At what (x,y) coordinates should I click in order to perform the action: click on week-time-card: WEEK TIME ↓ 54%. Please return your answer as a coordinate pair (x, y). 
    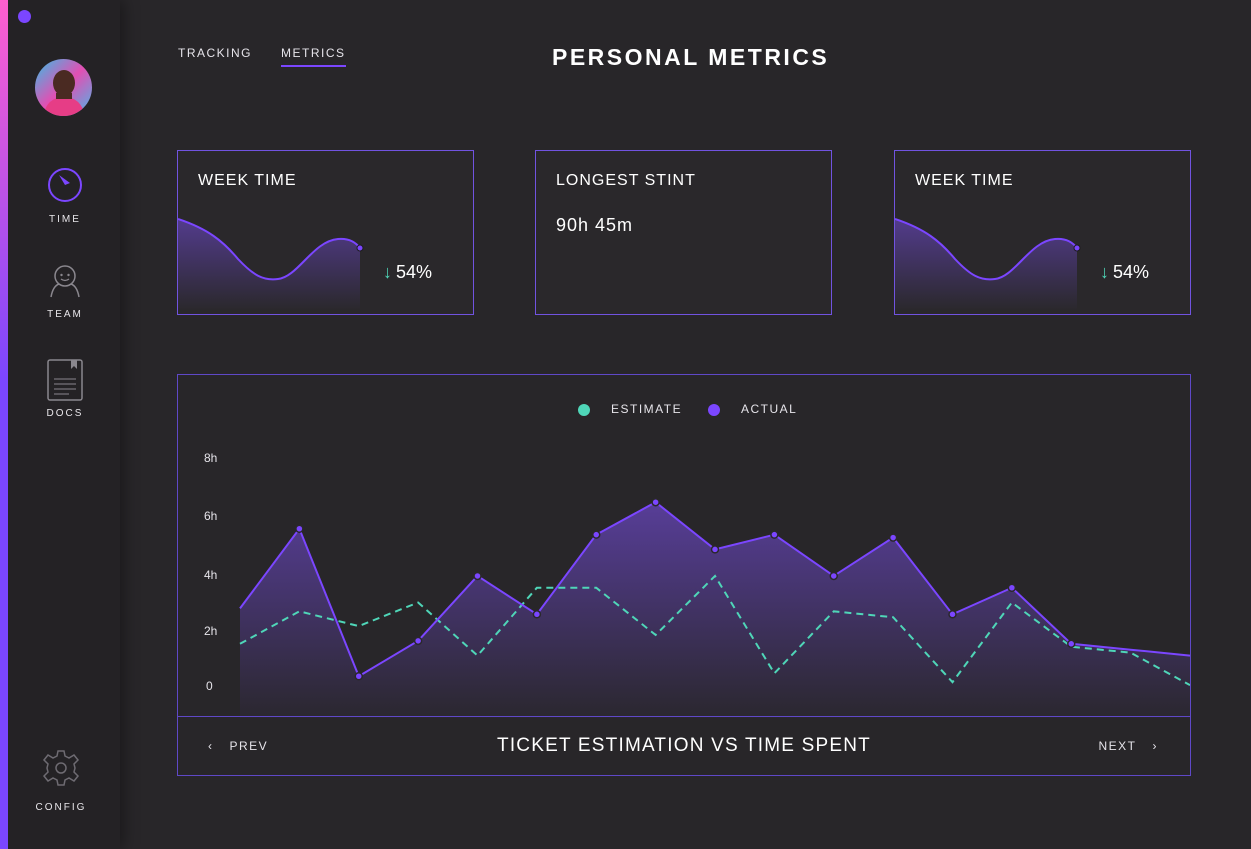
    Looking at the image, I should click on (325, 232).